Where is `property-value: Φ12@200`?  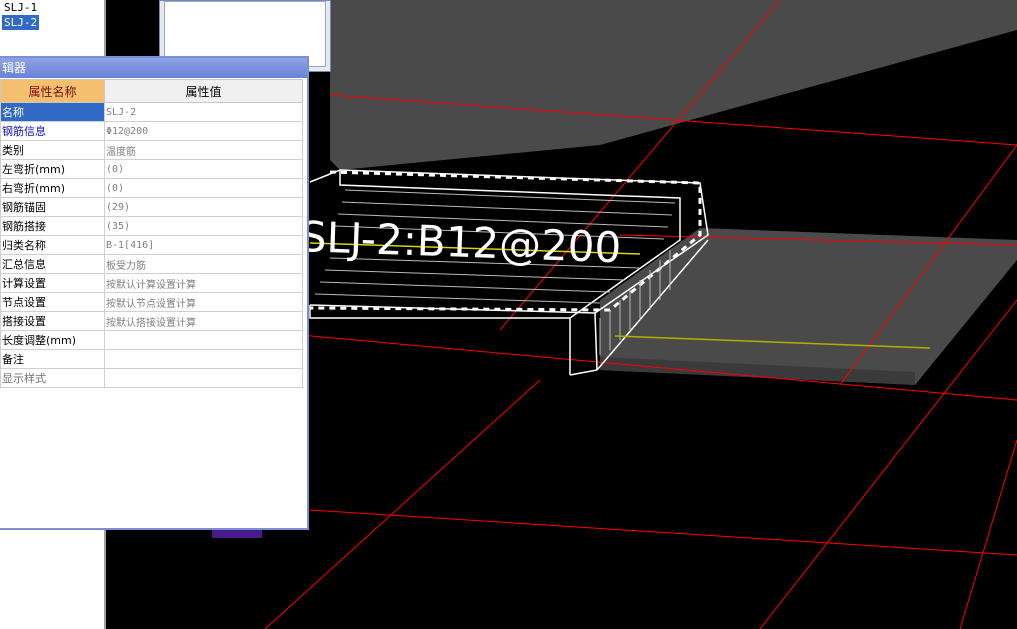
property-value: Φ12@200 is located at coordinates (203, 131).